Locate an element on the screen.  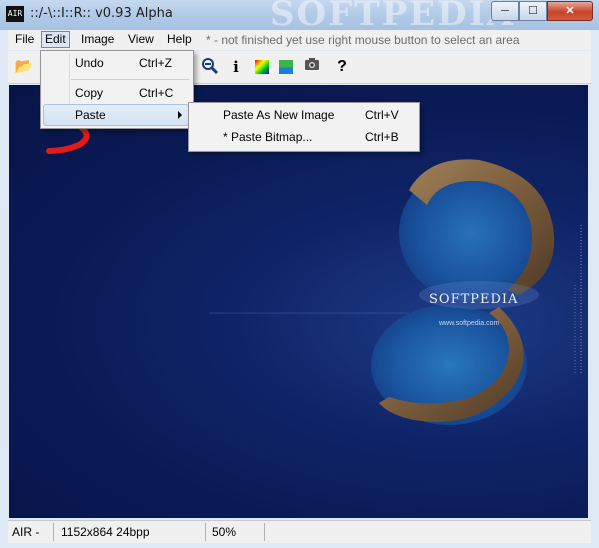
undo-shortcut: Ctrl+Z is located at coordinates (155, 63).